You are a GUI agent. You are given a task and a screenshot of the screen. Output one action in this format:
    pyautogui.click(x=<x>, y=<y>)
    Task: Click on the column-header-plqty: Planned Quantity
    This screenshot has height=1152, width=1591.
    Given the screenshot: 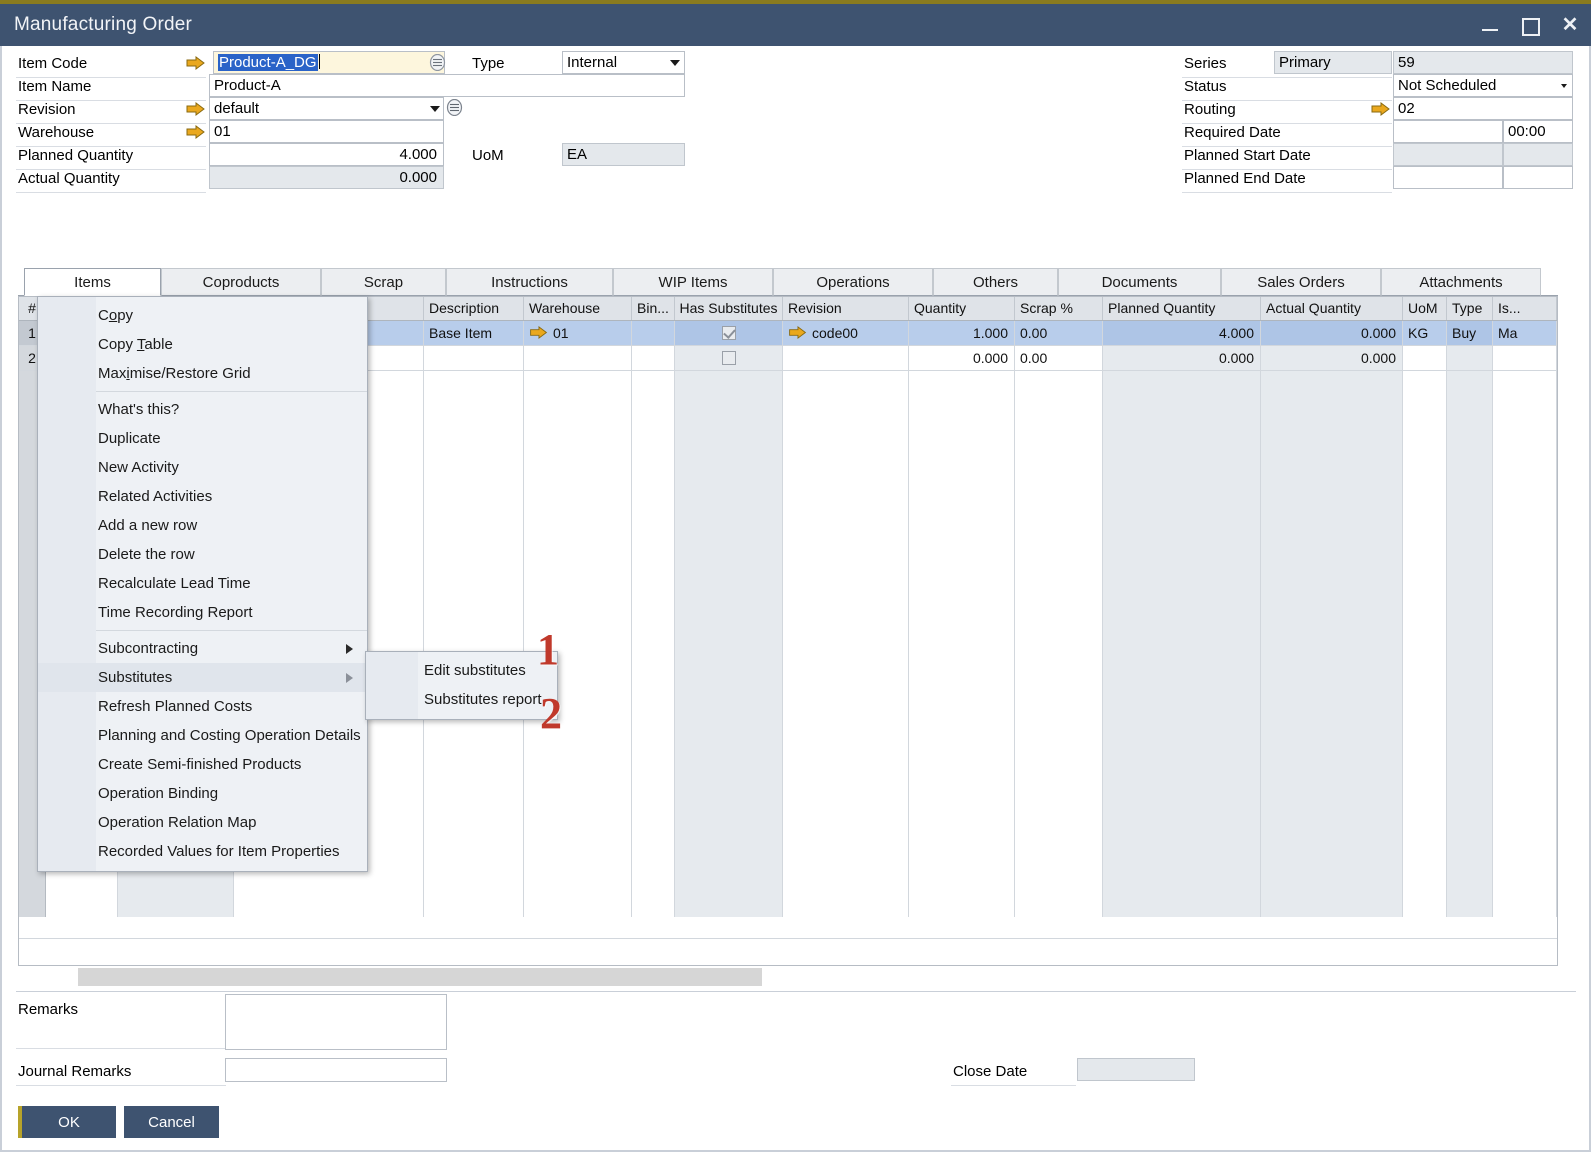 What is the action you would take?
    pyautogui.click(x=1182, y=308)
    